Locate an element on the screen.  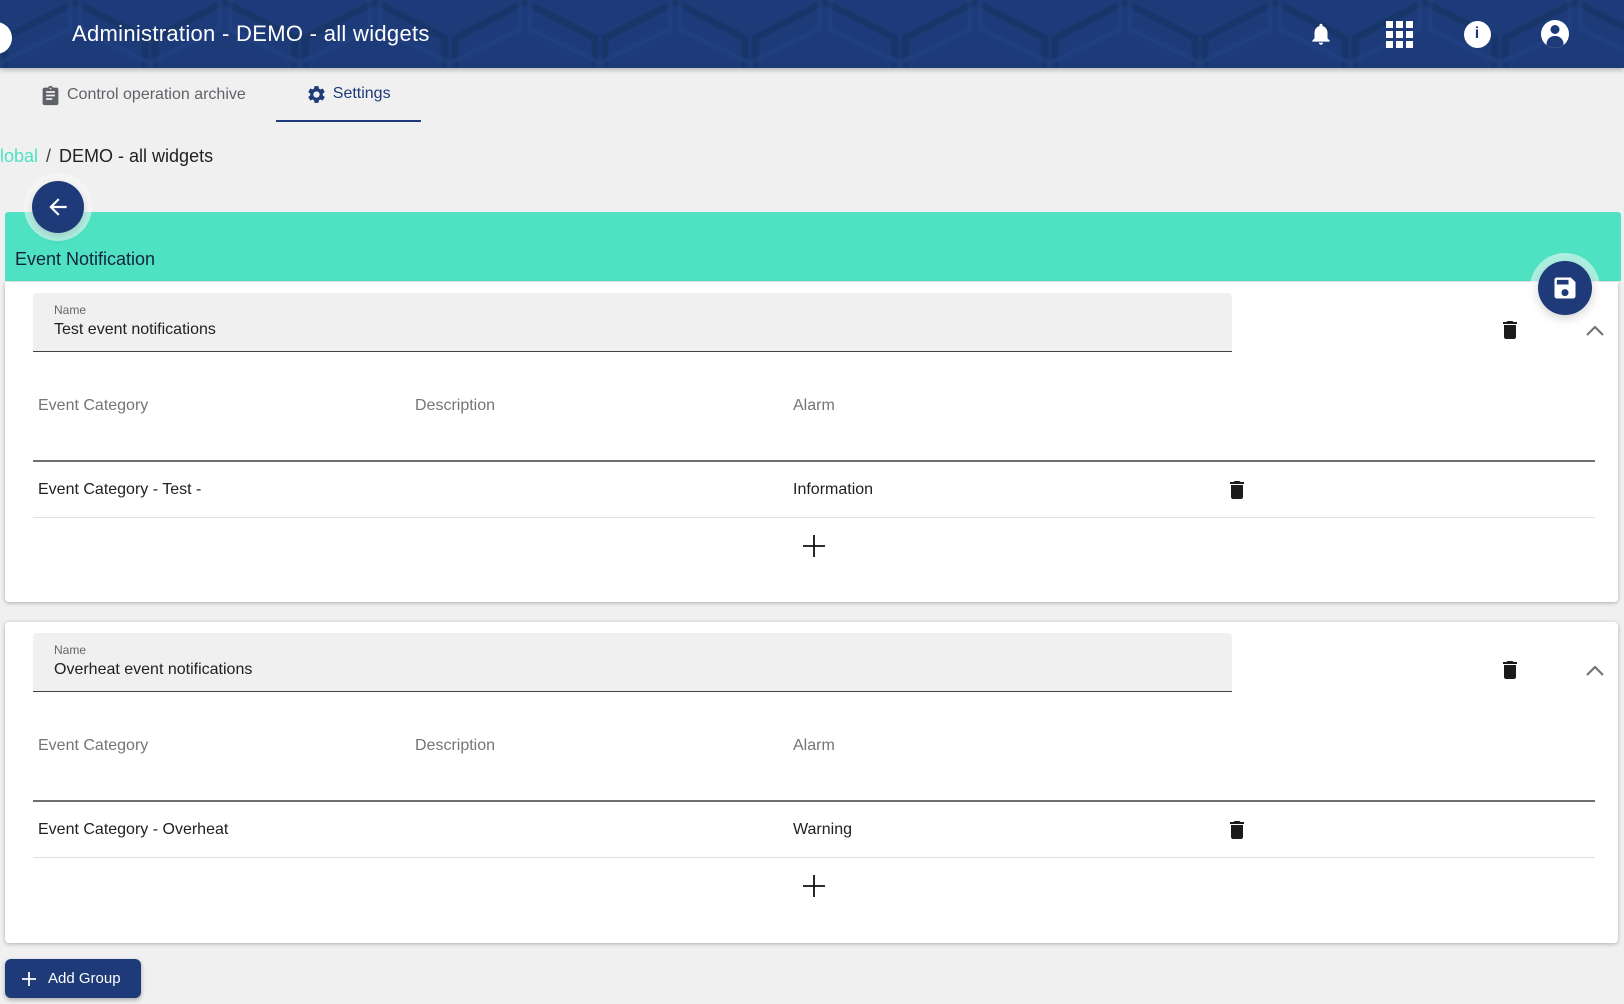
table-row: Event Category - Test - Information is located at coordinates (814, 490).